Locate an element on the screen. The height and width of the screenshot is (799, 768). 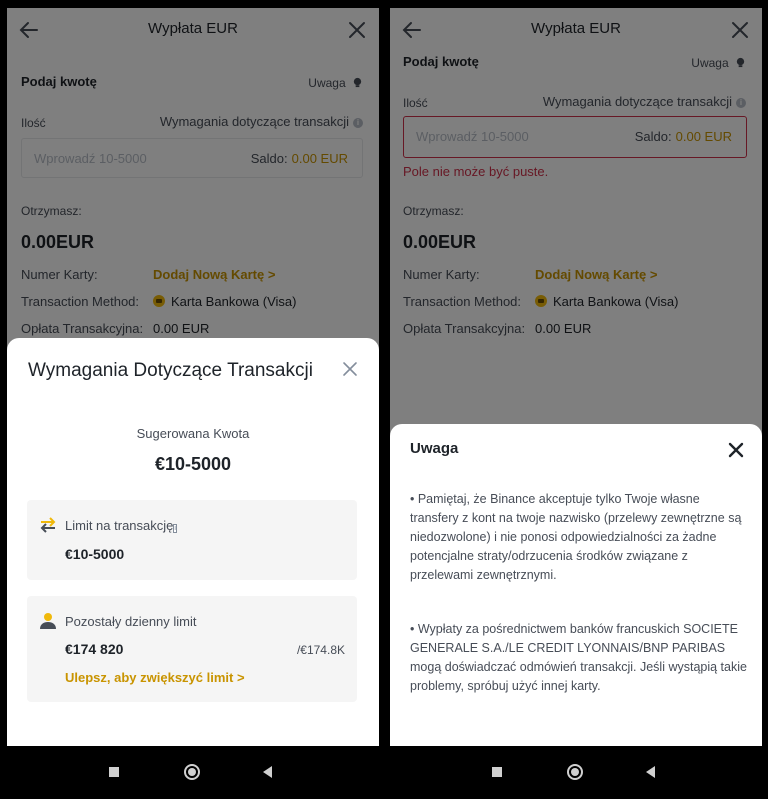
transfer-arrows-icon is located at coordinates (48, 525).